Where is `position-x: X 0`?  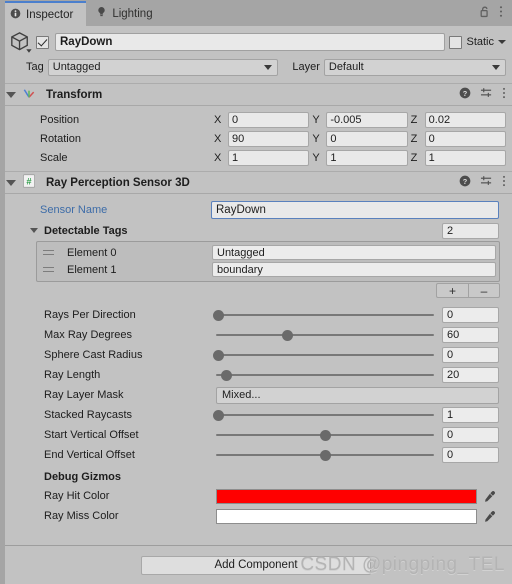 position-x: X 0 is located at coordinates (260, 119).